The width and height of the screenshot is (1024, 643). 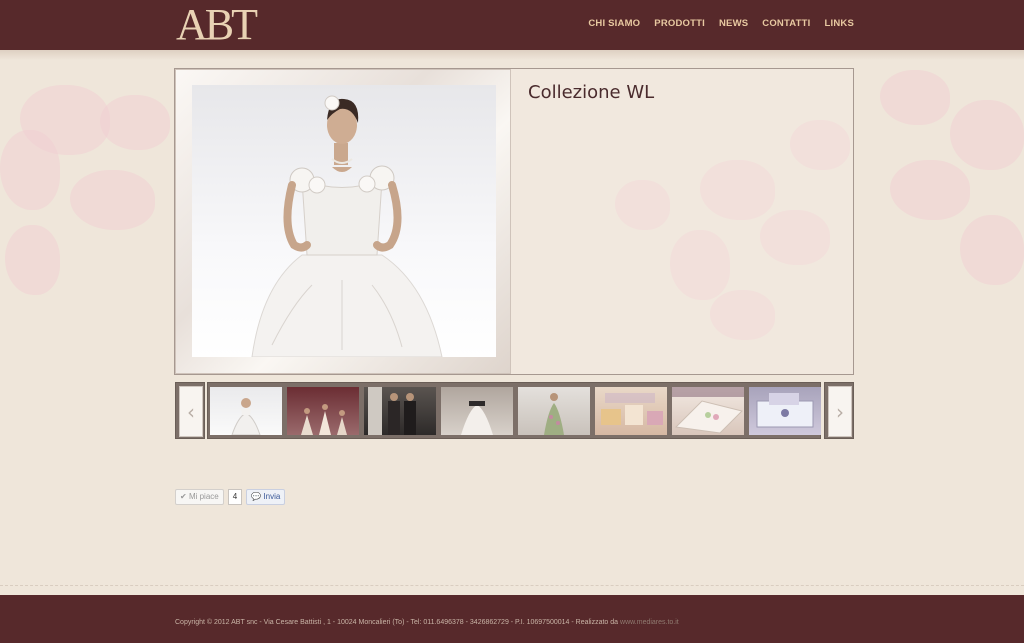 I want to click on checkmark-icon: ✔, so click(x=183, y=496).